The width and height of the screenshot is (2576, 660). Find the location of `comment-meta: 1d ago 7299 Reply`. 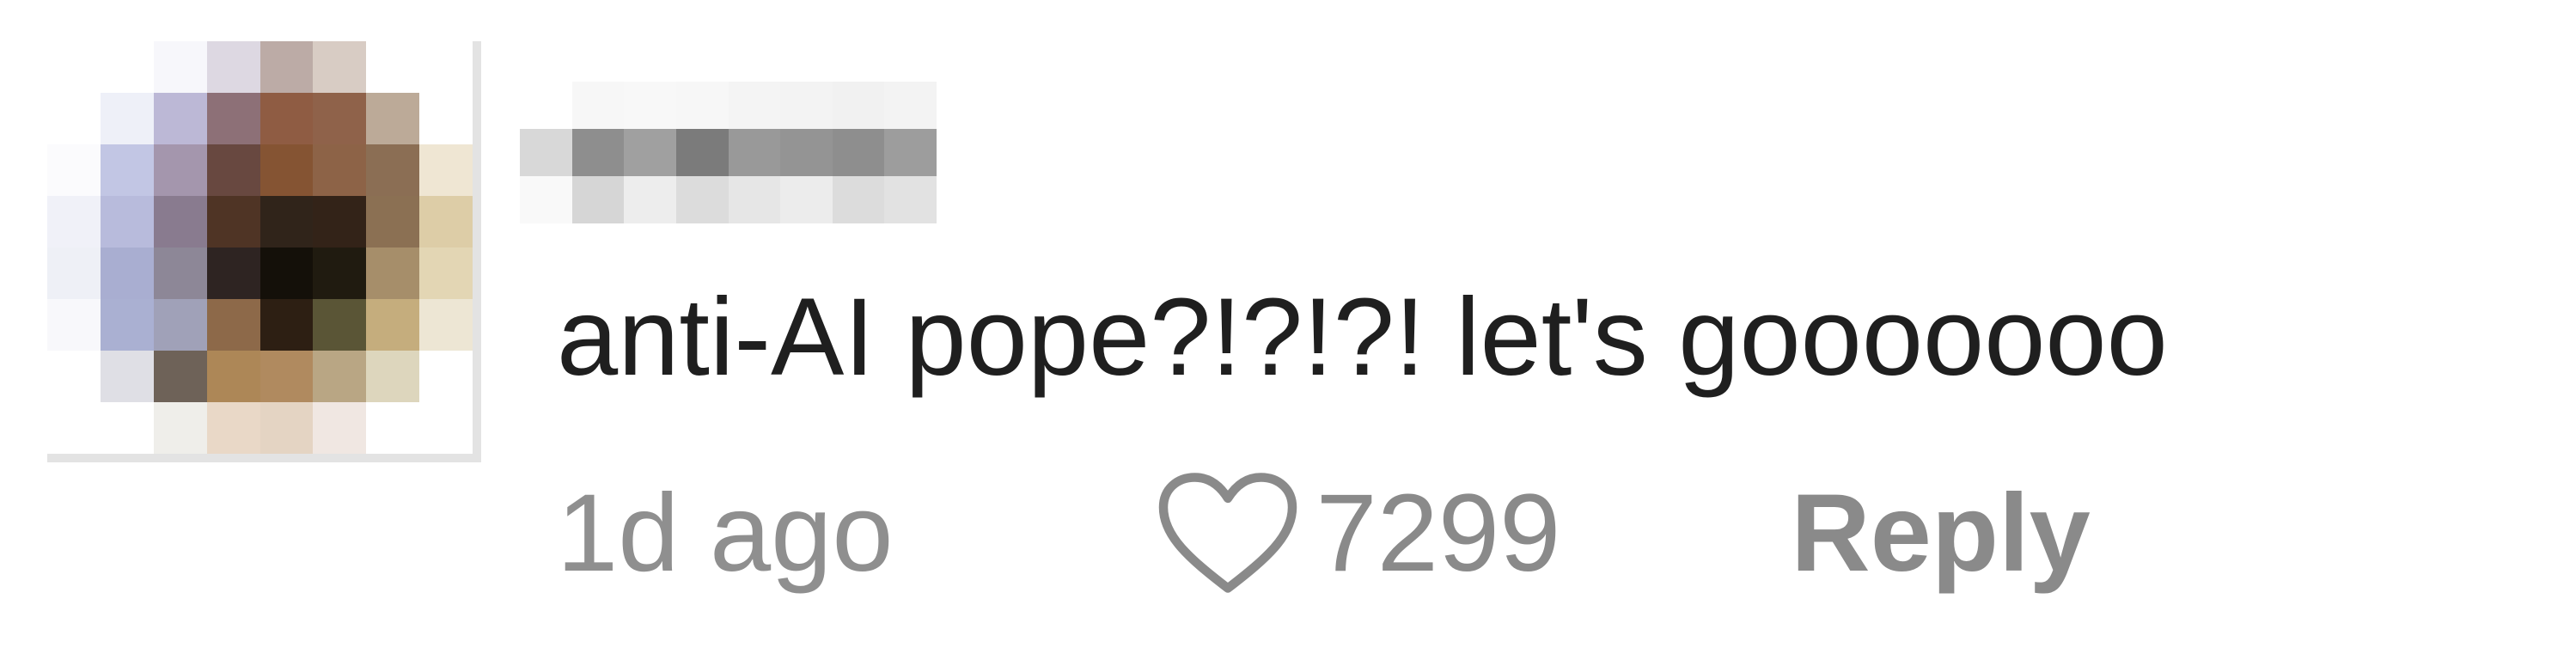

comment-meta: 1d ago 7299 Reply is located at coordinates (1324, 533).